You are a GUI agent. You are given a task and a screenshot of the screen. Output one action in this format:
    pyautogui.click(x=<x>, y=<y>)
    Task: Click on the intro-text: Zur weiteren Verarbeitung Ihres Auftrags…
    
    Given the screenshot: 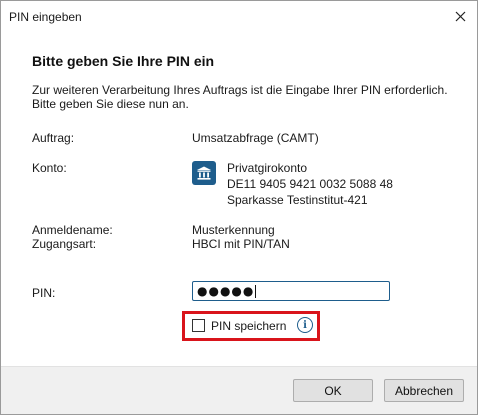 What is the action you would take?
    pyautogui.click(x=247, y=97)
    